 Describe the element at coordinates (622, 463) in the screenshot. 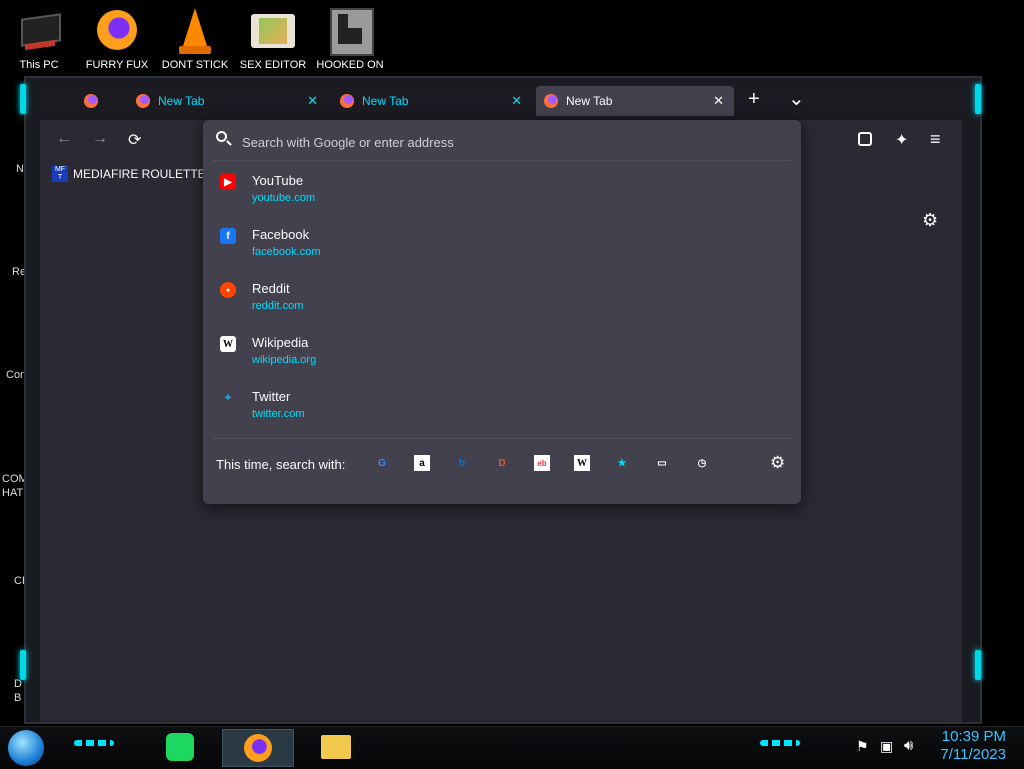

I see `bookmarks-star-icon: ★` at that location.